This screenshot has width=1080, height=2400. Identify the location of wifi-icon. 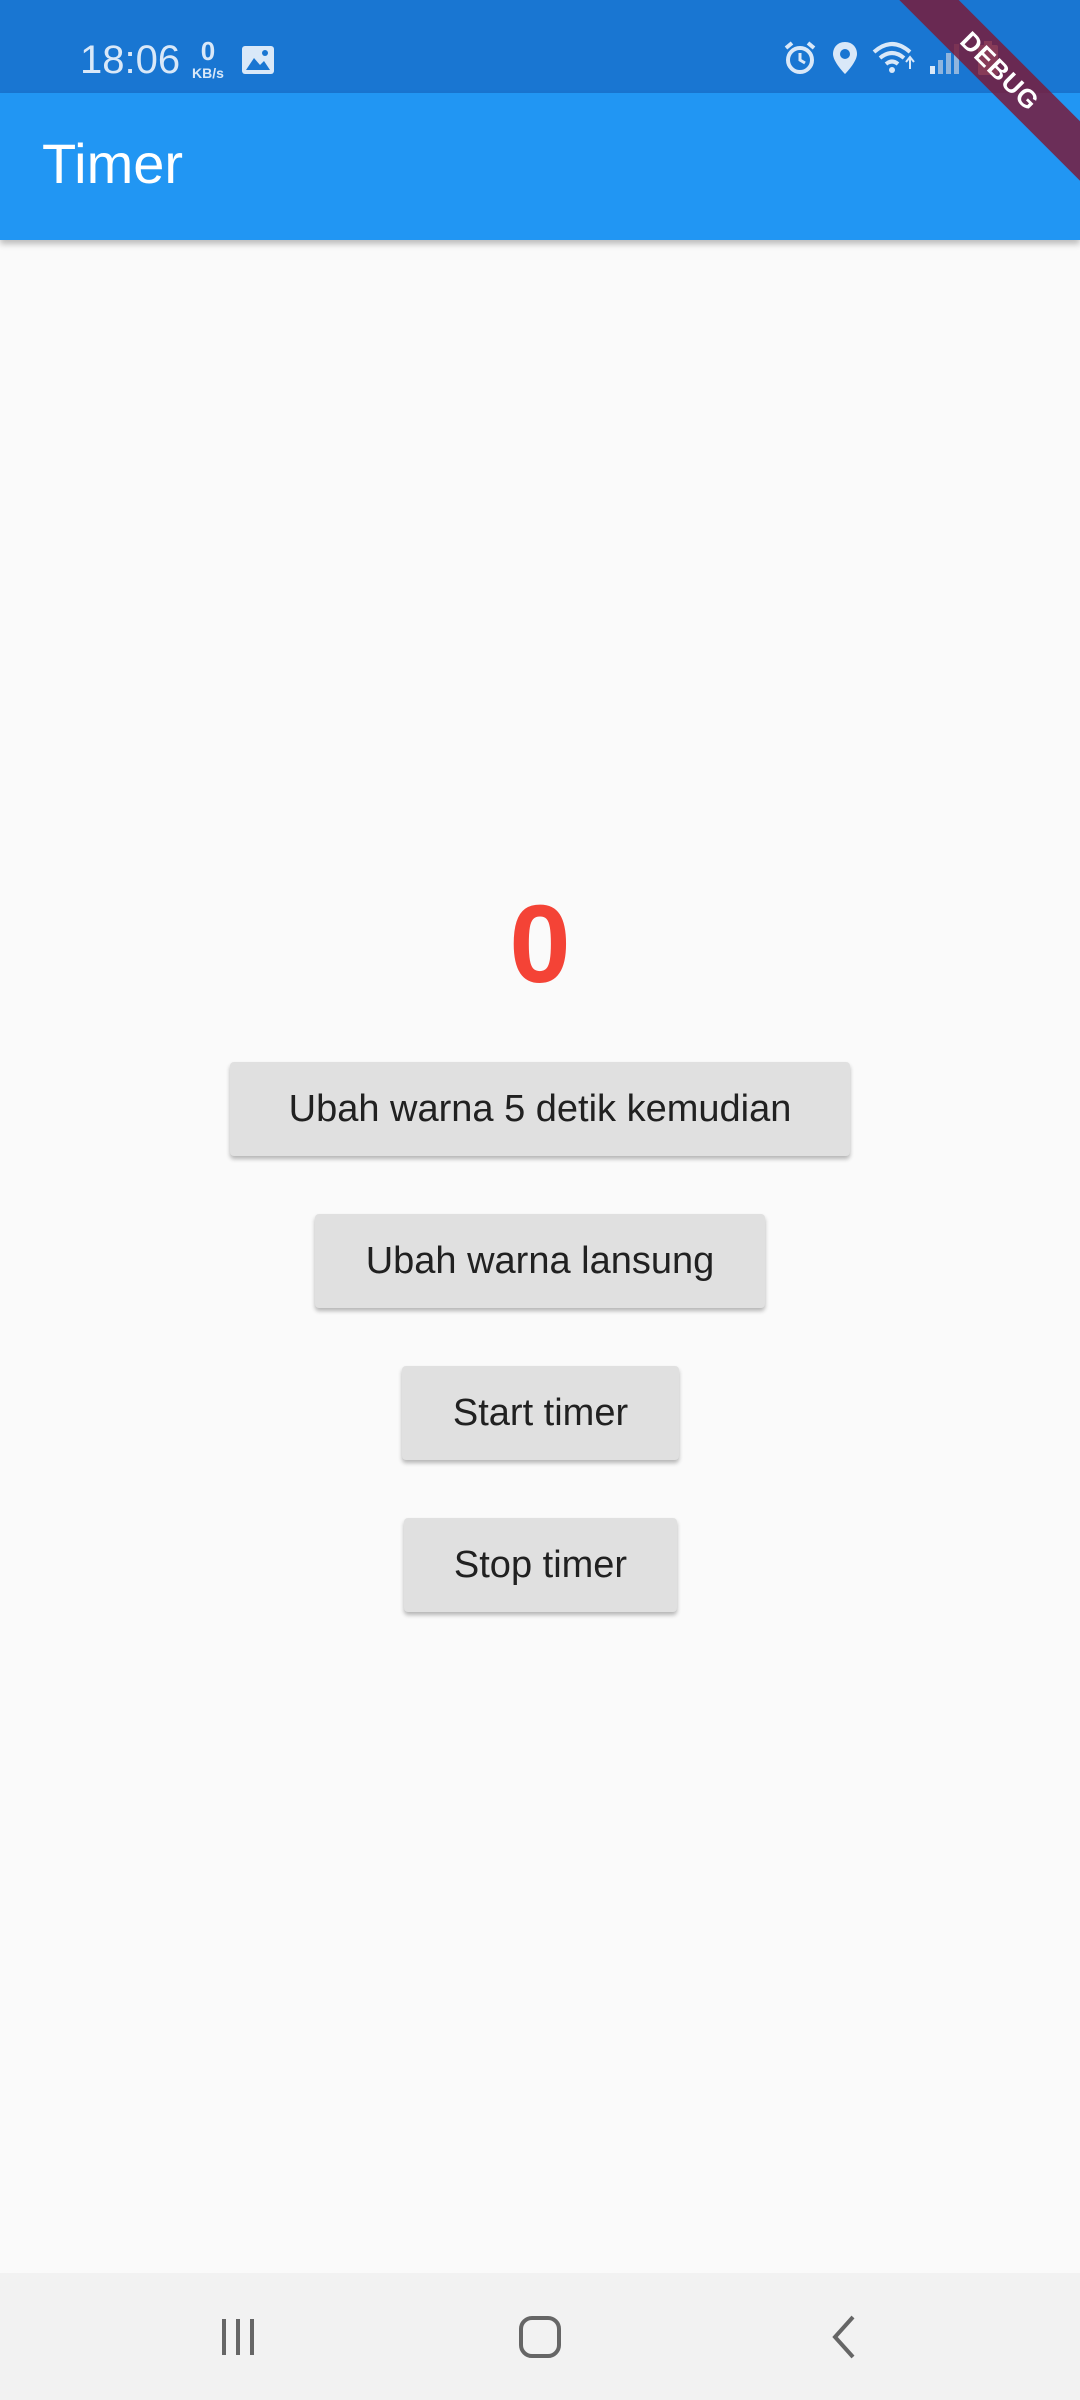
(893, 57).